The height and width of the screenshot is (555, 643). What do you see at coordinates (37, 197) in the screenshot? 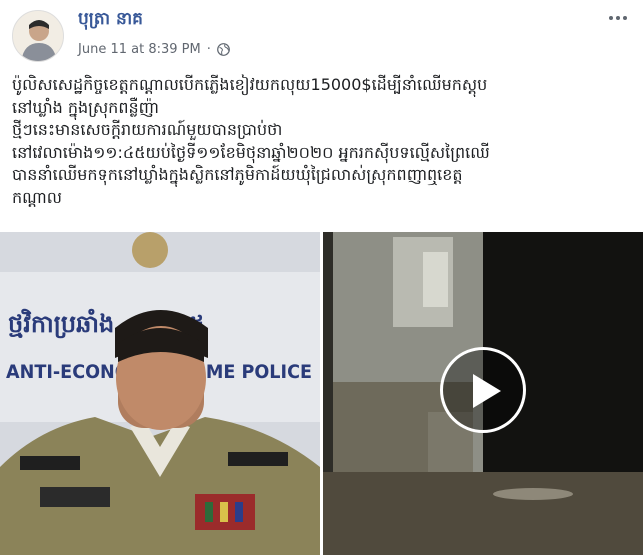
I see `post-text-line: កណ្តាល` at bounding box center [37, 197].